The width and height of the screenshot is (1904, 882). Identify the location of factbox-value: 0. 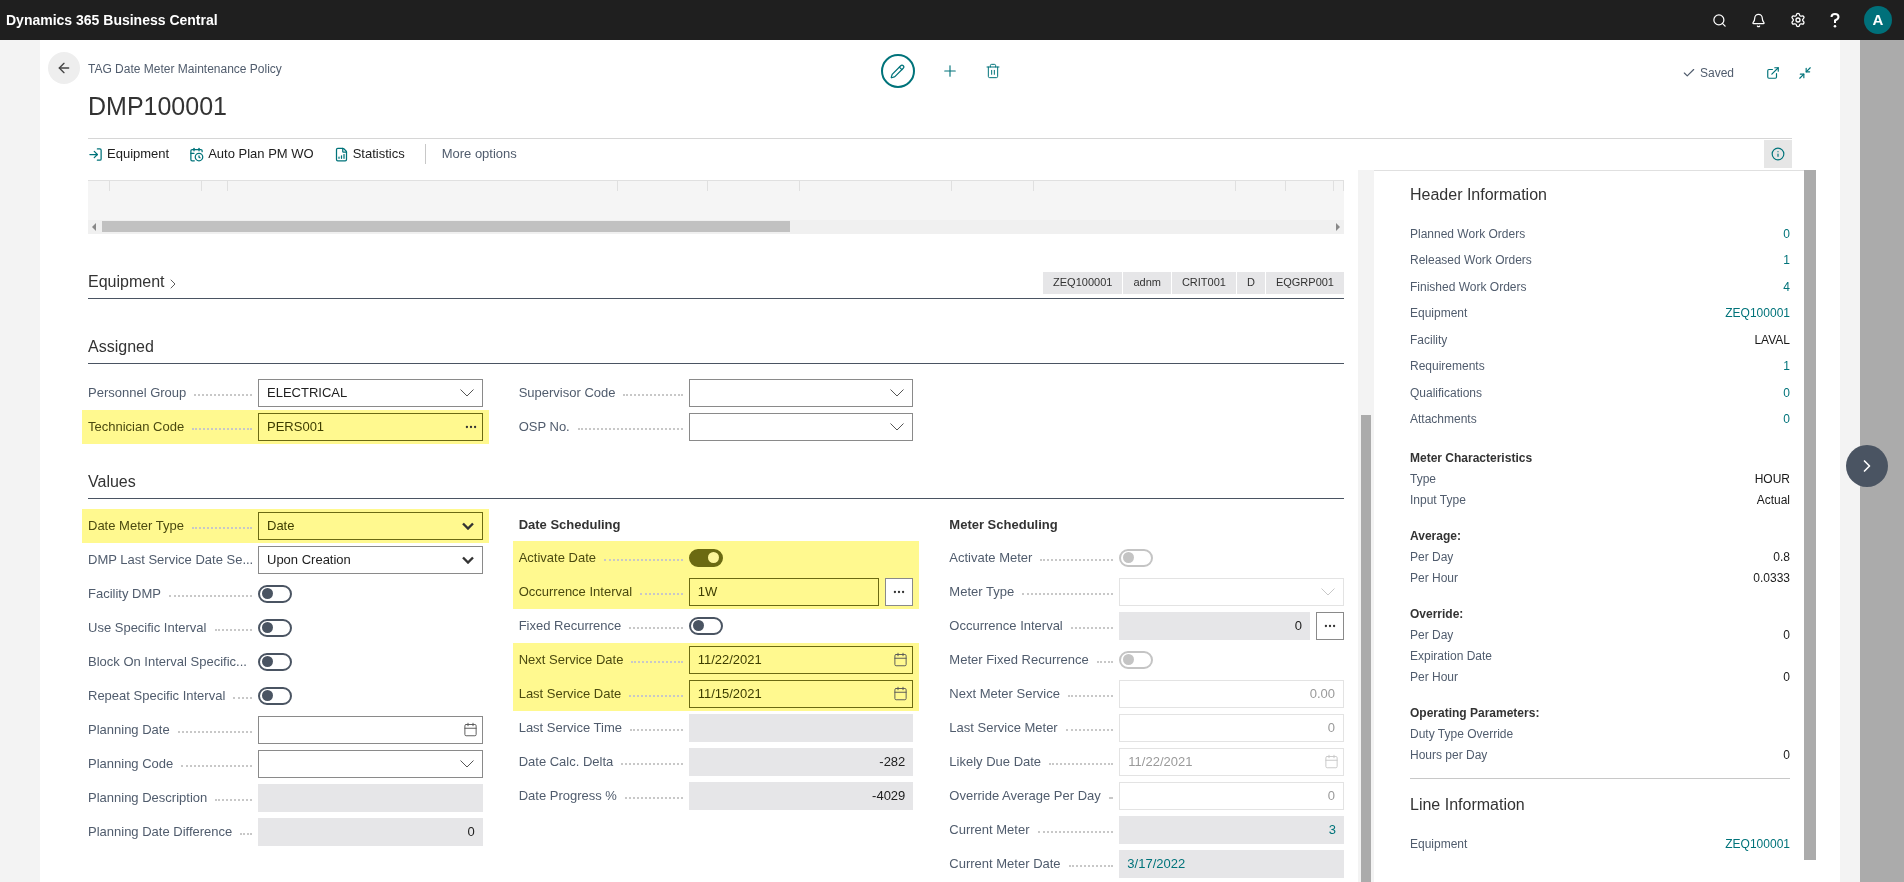
(1786, 635).